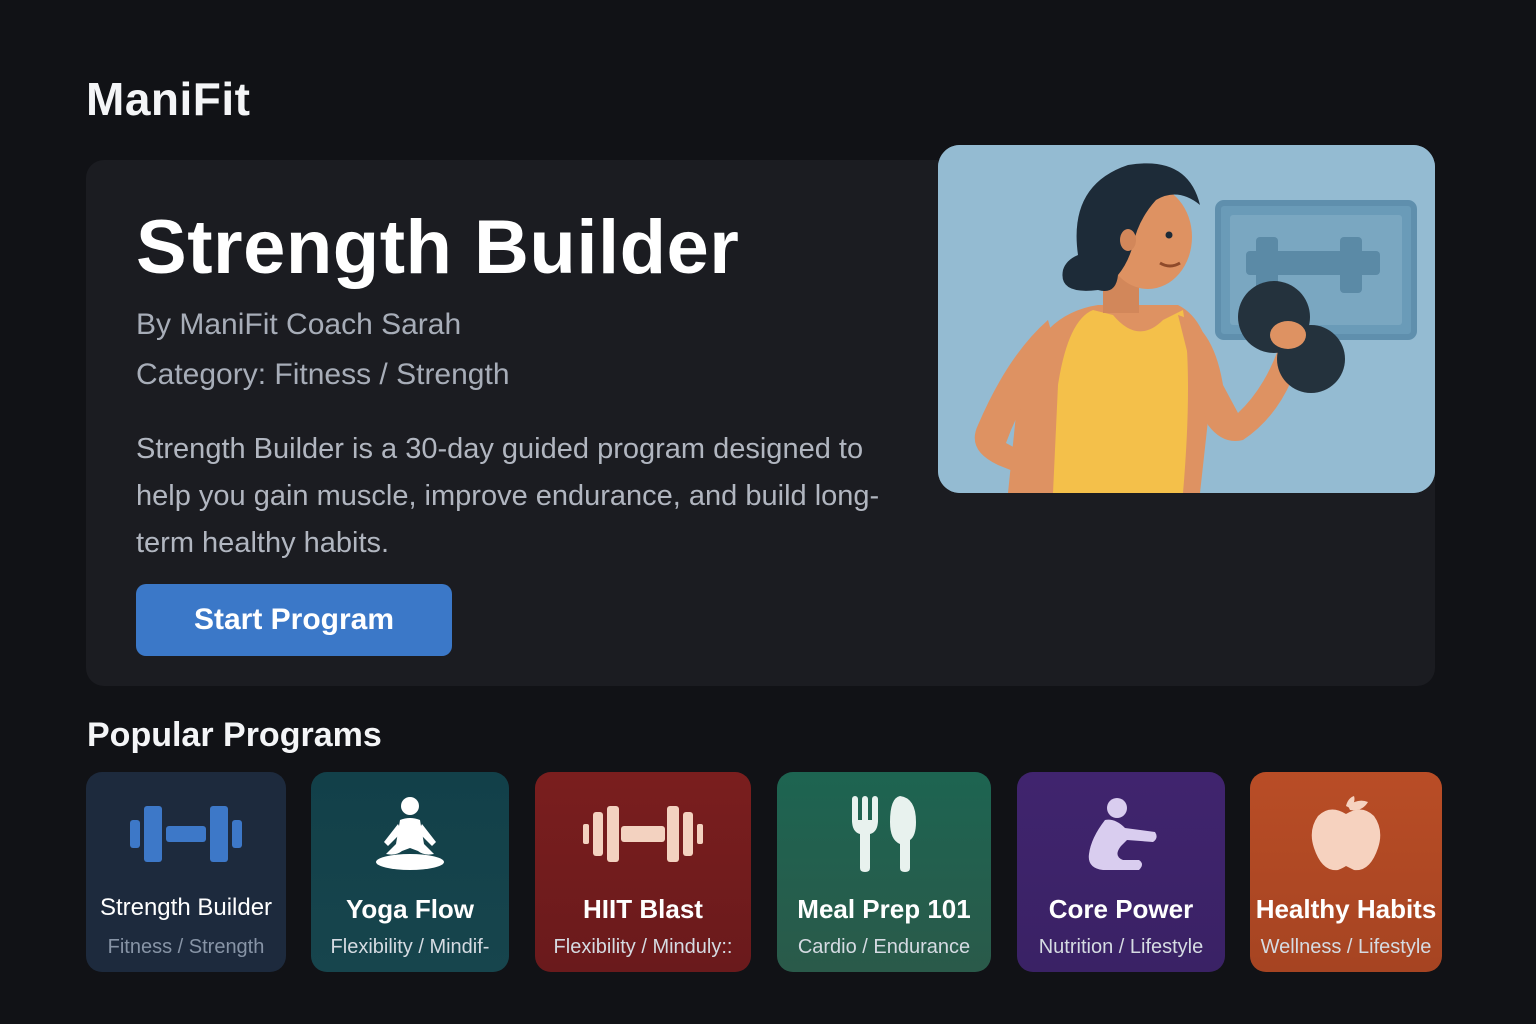 The image size is (1536, 1024). Describe the element at coordinates (168, 99) in the screenshot. I see `app-title: ManiFit` at that location.